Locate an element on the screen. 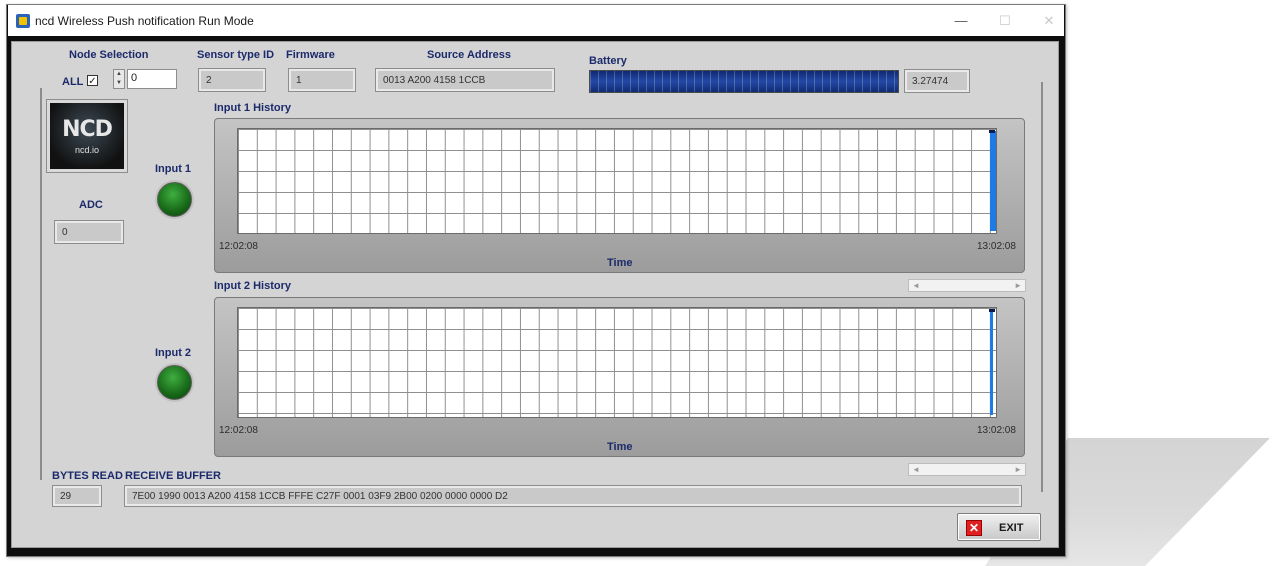 This screenshot has width=1274, height=566. chart2-series-endpoint is located at coordinates (992, 310).